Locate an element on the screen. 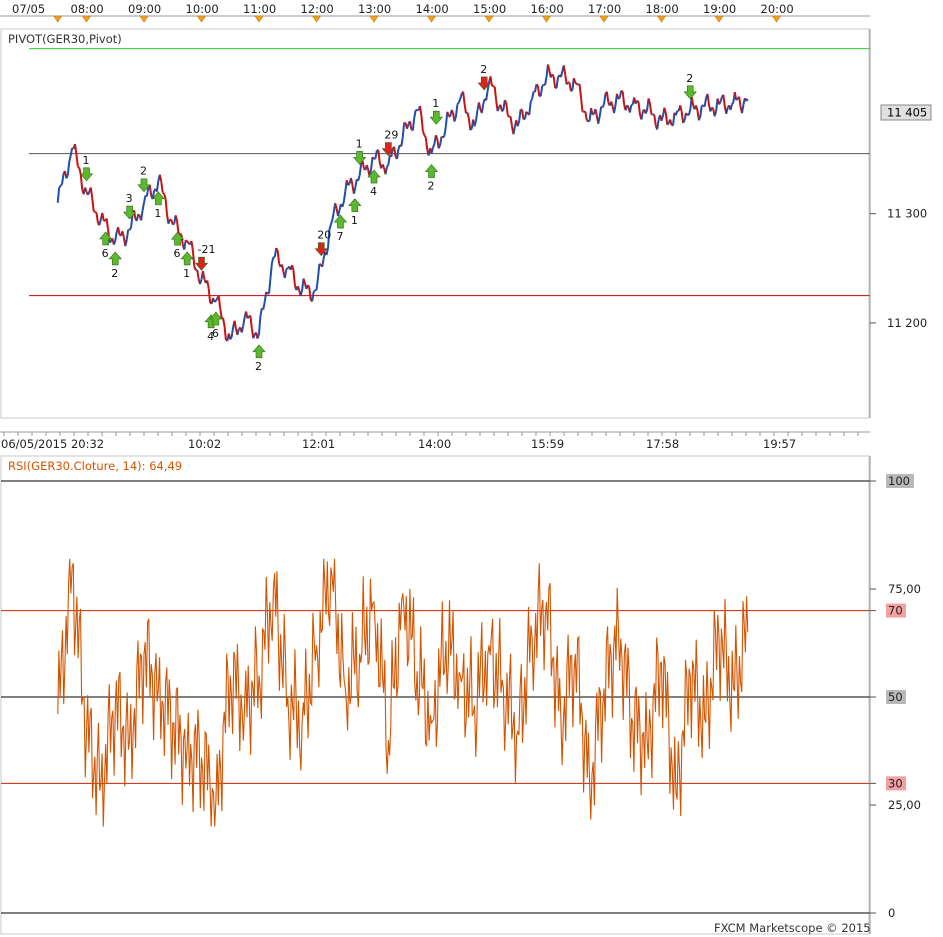  bottom-time-label: 12:01 is located at coordinates (318, 444).